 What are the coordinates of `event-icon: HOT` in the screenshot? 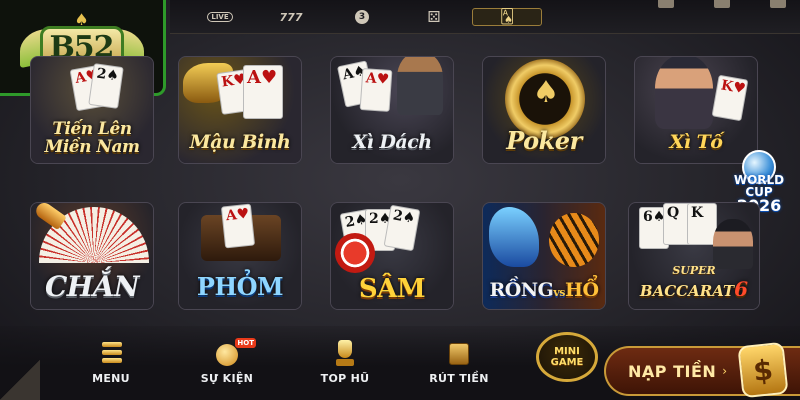 It's located at (234, 353).